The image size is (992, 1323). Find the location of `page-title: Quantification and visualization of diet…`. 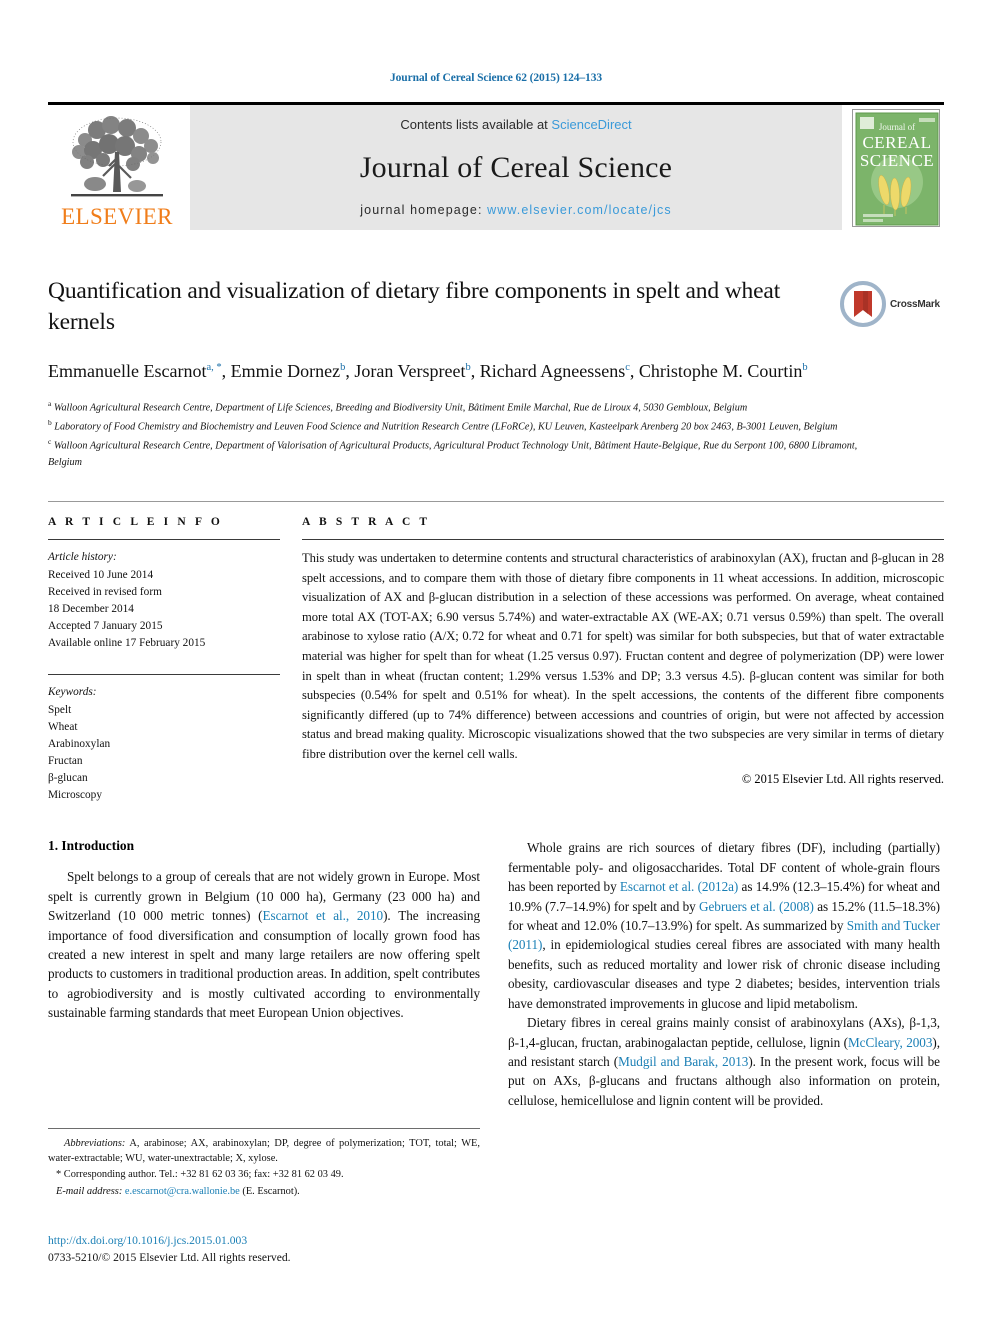

page-title: Quantification and visualization of diet… is located at coordinates (414, 306).